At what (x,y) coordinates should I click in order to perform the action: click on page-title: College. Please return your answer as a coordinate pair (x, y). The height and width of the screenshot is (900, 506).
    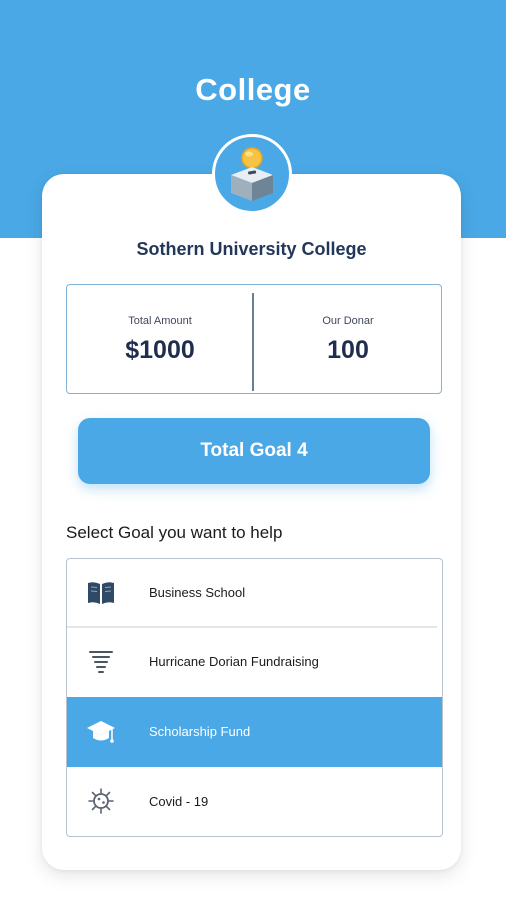
    Looking at the image, I should click on (253, 89).